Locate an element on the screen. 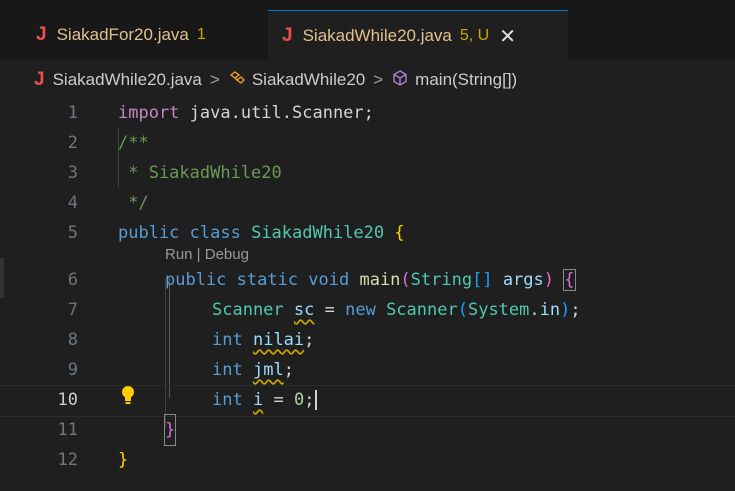  code-line: 9 int jml; is located at coordinates (367, 370).